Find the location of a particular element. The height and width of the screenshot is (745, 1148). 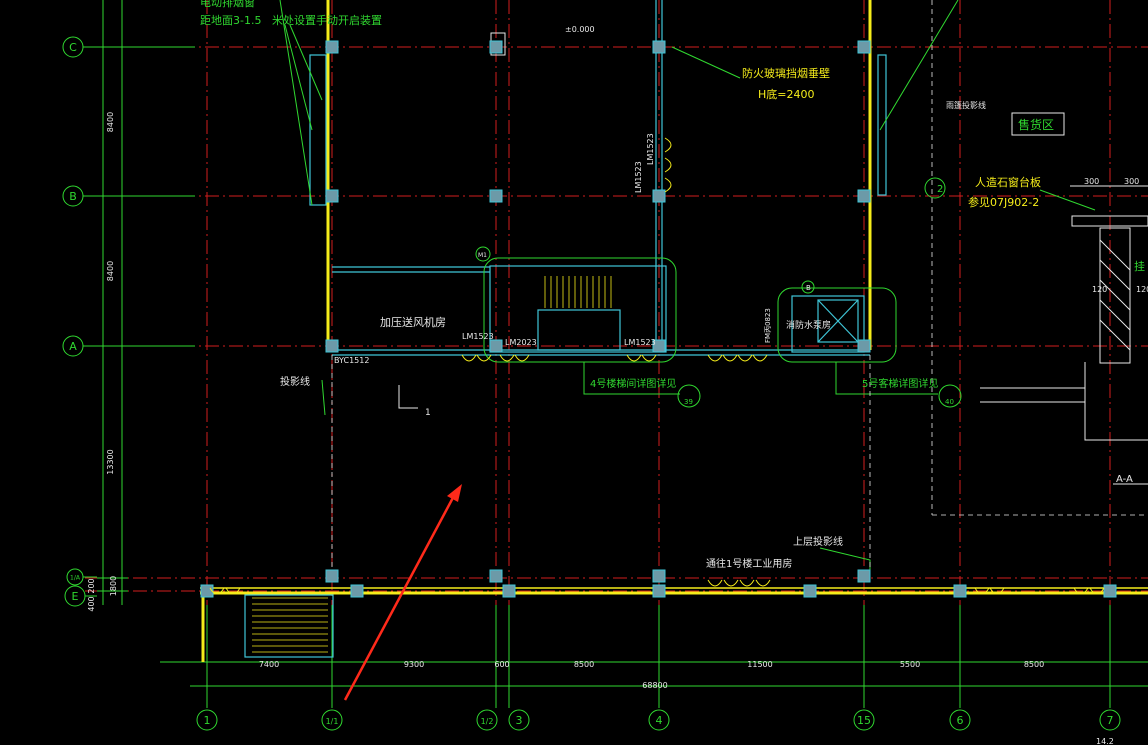

fire-curtain-label: 防火玻璃挡烟垂壁 is located at coordinates (786, 73).